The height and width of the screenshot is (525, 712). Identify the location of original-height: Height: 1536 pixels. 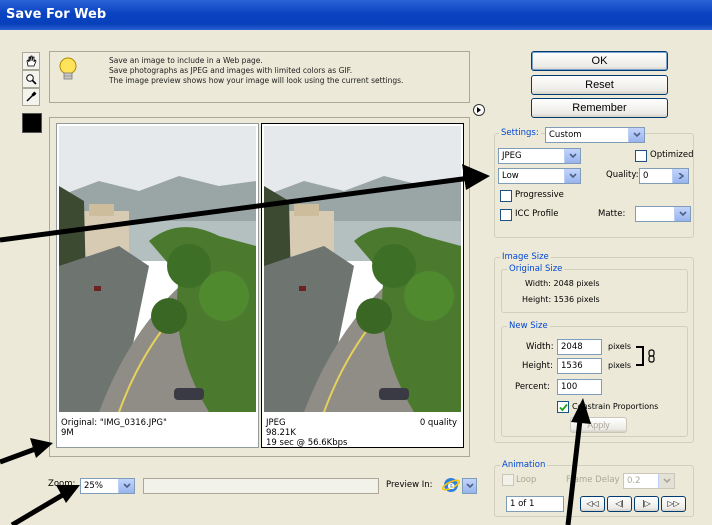
(561, 299).